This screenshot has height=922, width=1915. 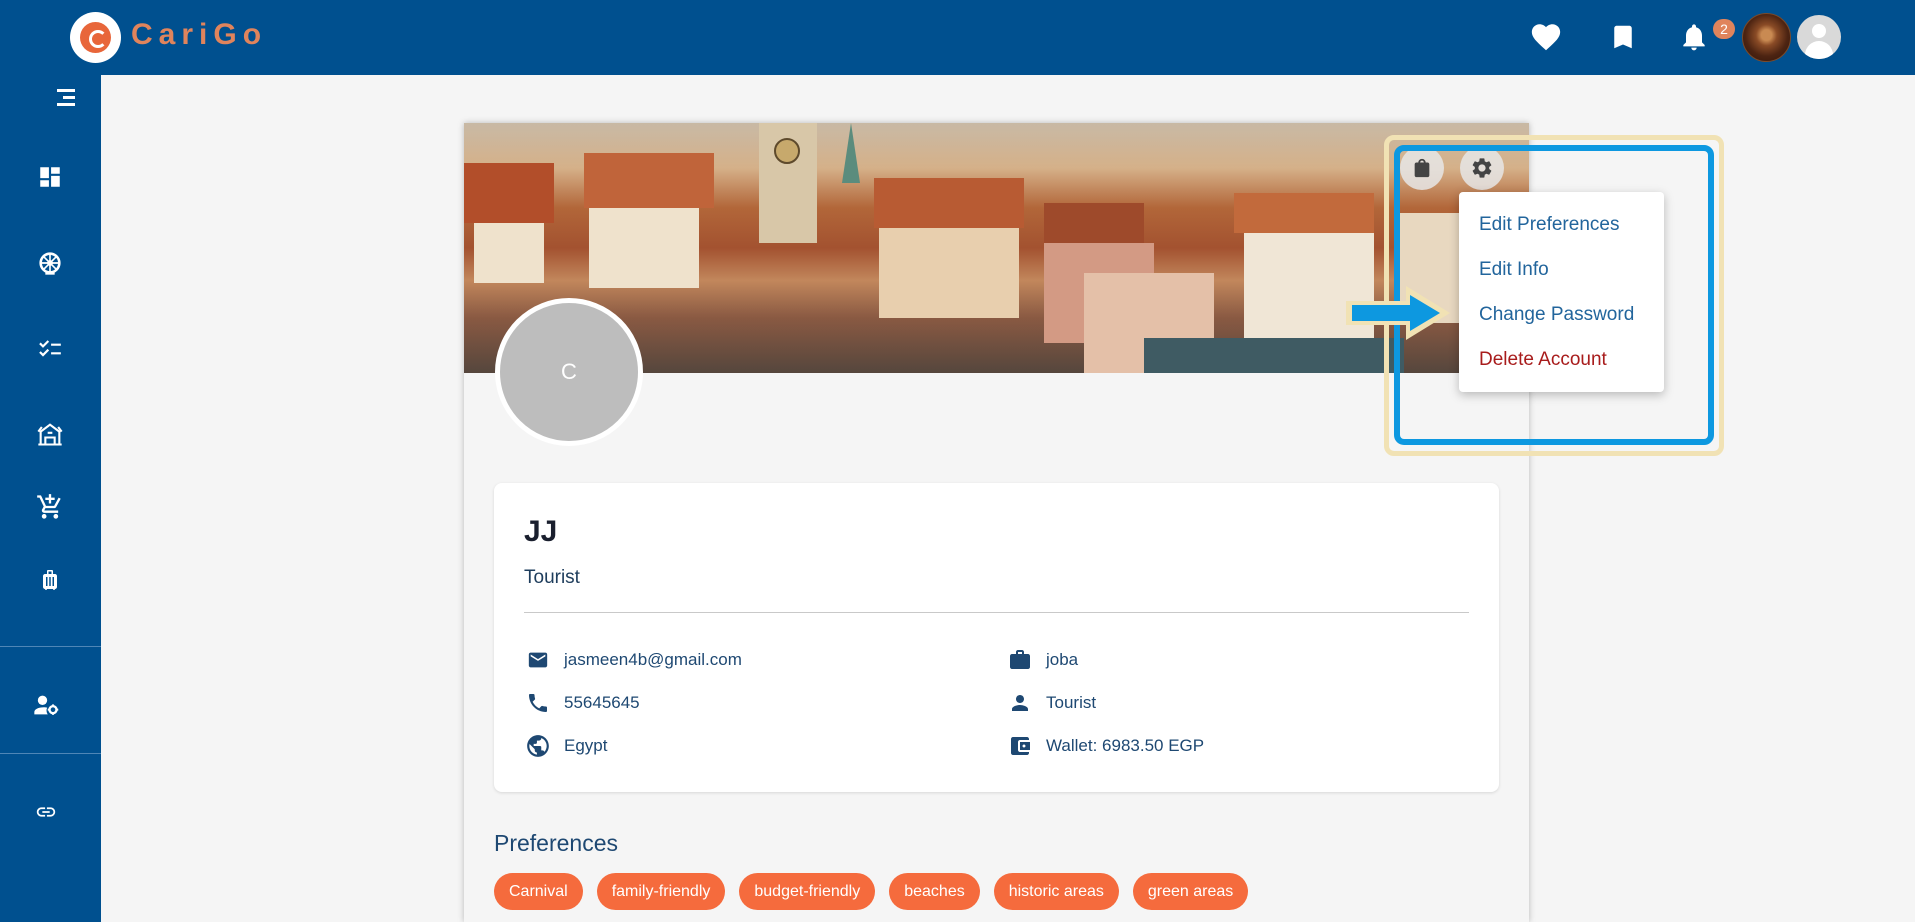 I want to click on job-field: joba, so click(x=1042, y=660).